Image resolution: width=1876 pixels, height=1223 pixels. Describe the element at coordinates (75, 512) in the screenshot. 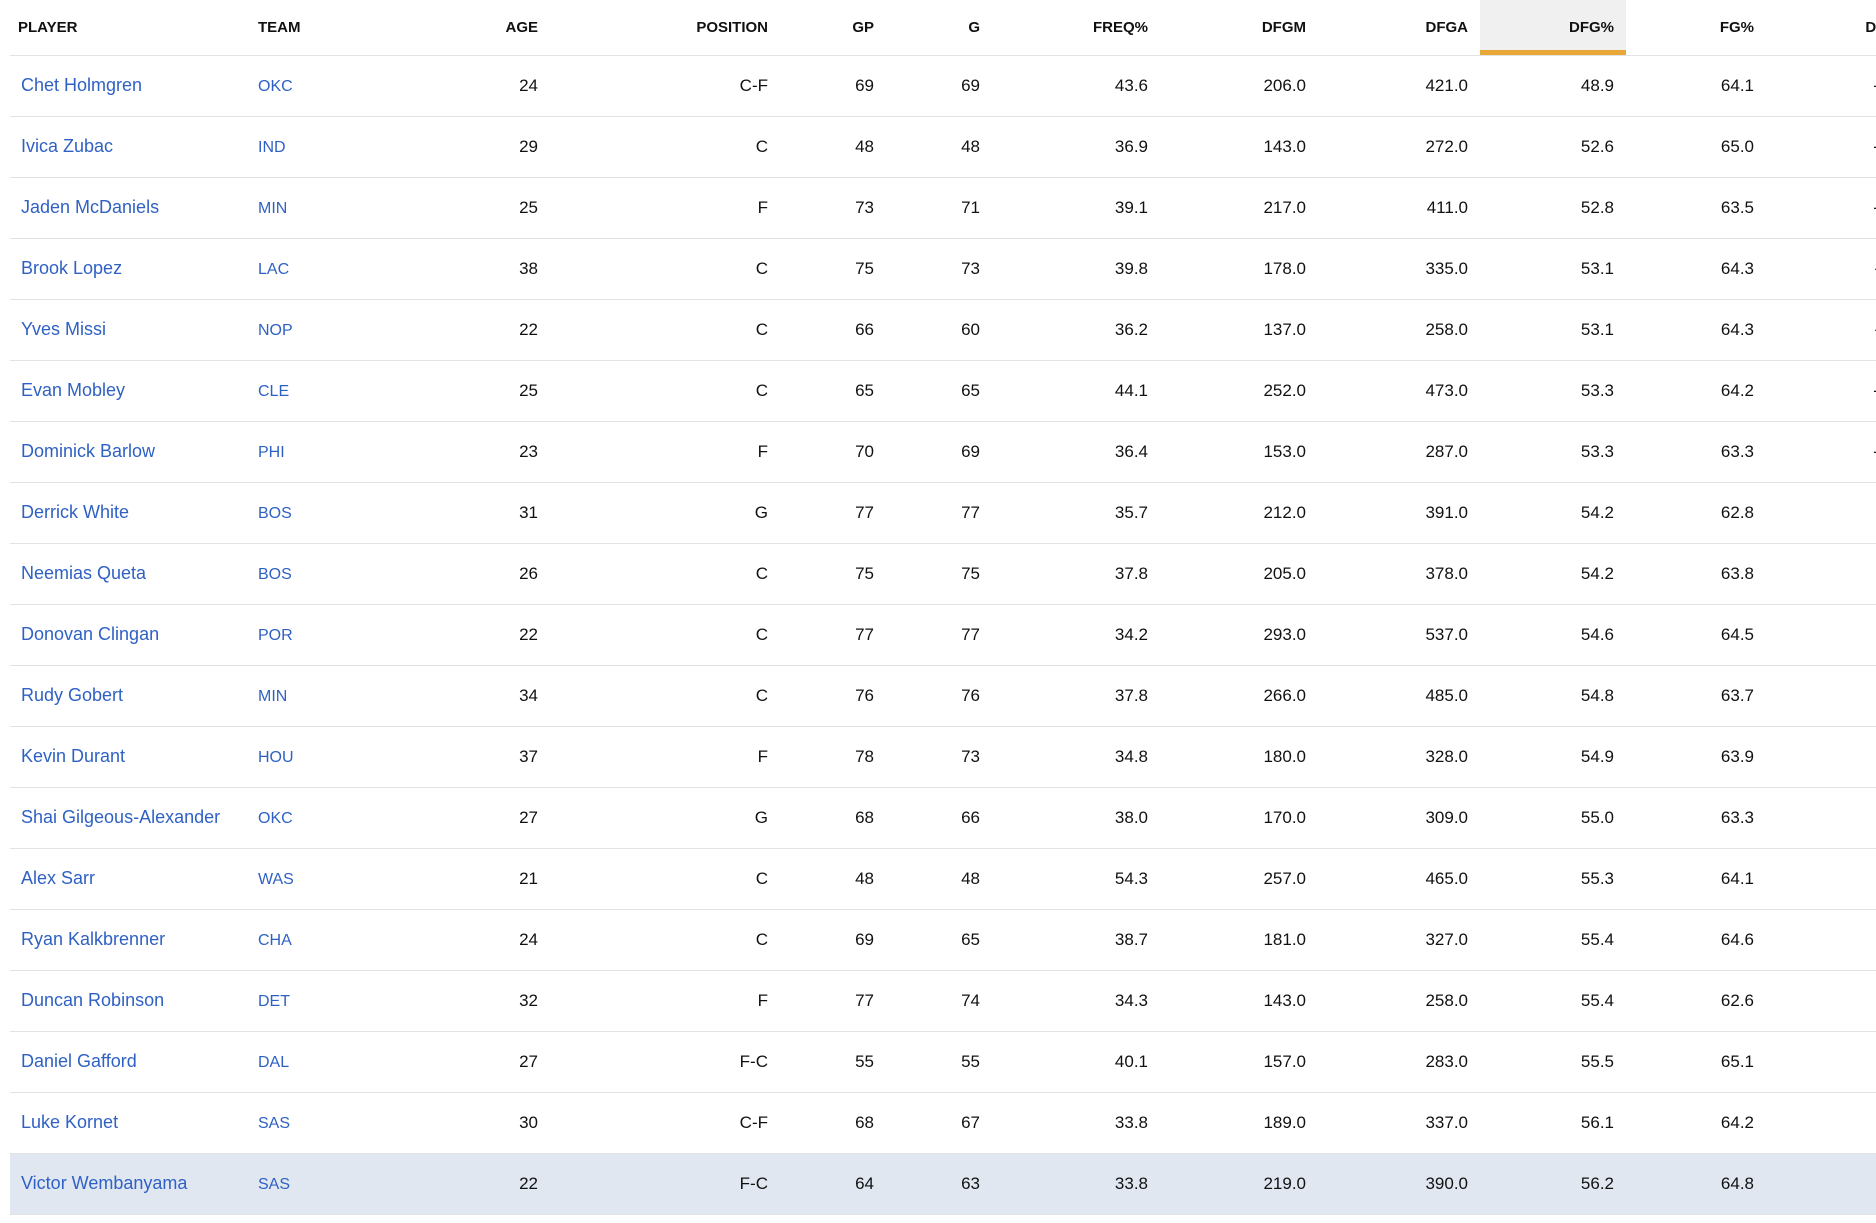

I see `player-link: Derrick White` at that location.